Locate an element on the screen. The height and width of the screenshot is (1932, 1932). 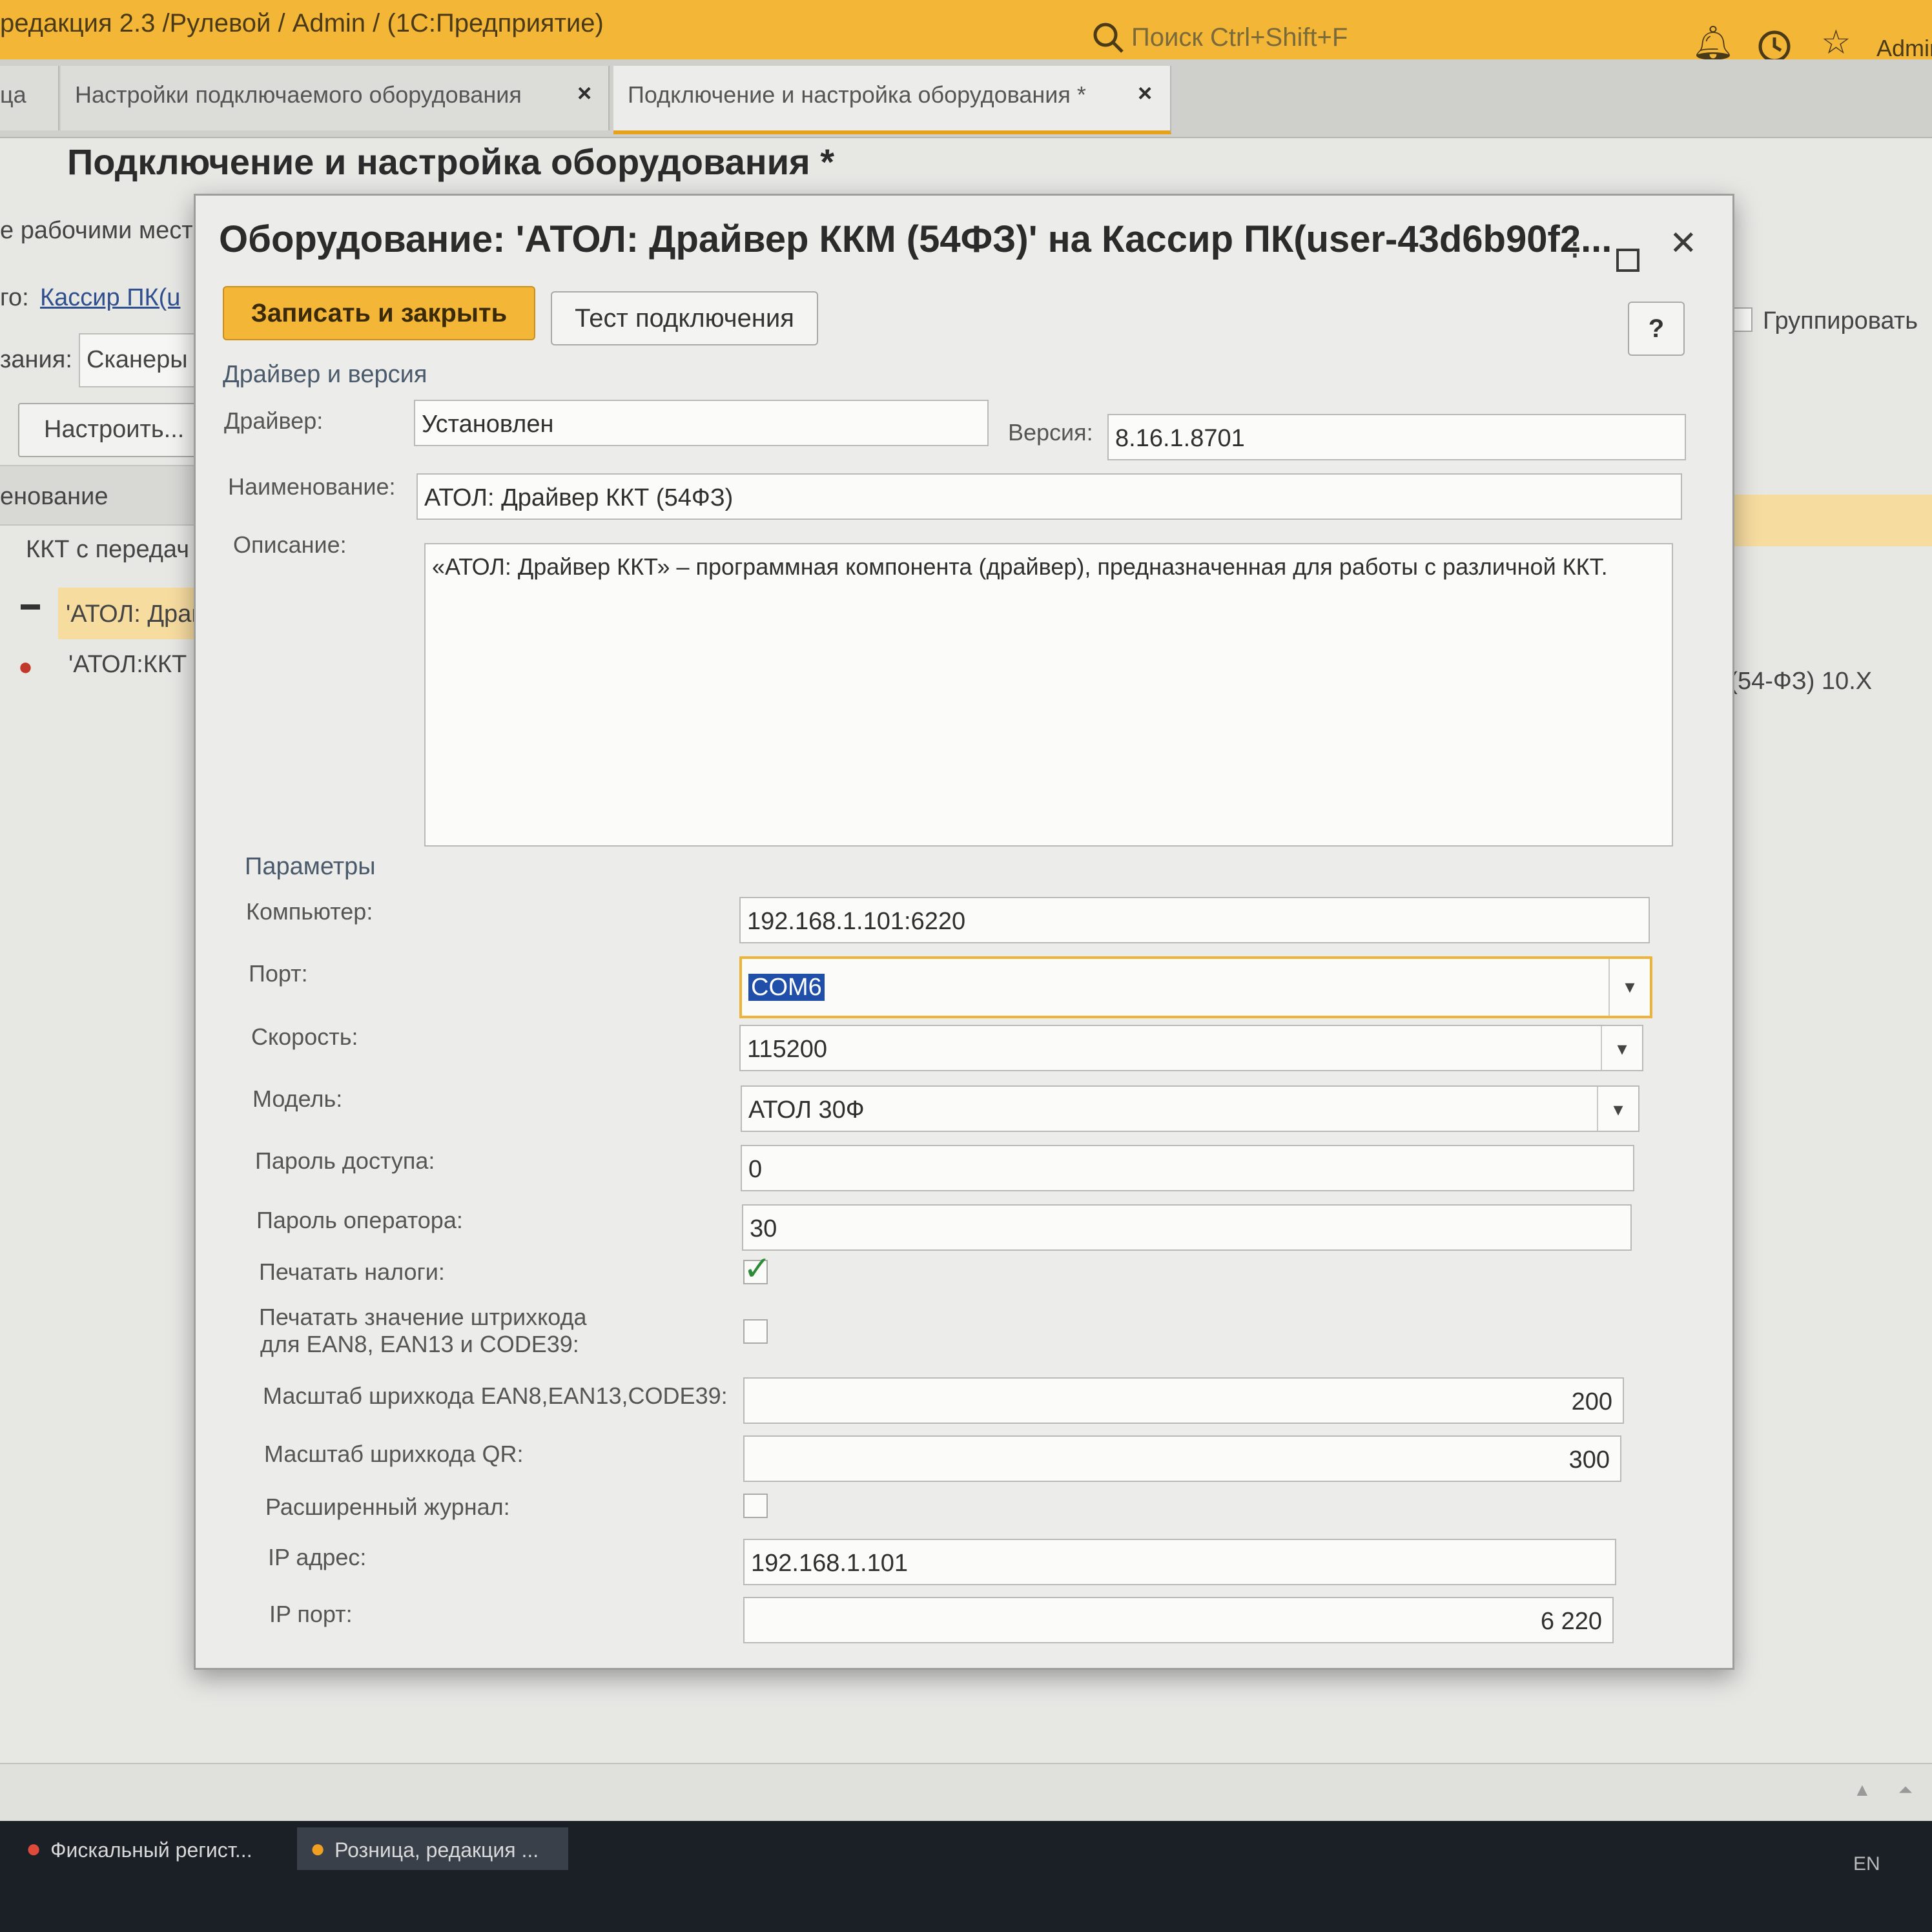
bell-icon: 🔔︎ is located at coordinates (1713, 43).